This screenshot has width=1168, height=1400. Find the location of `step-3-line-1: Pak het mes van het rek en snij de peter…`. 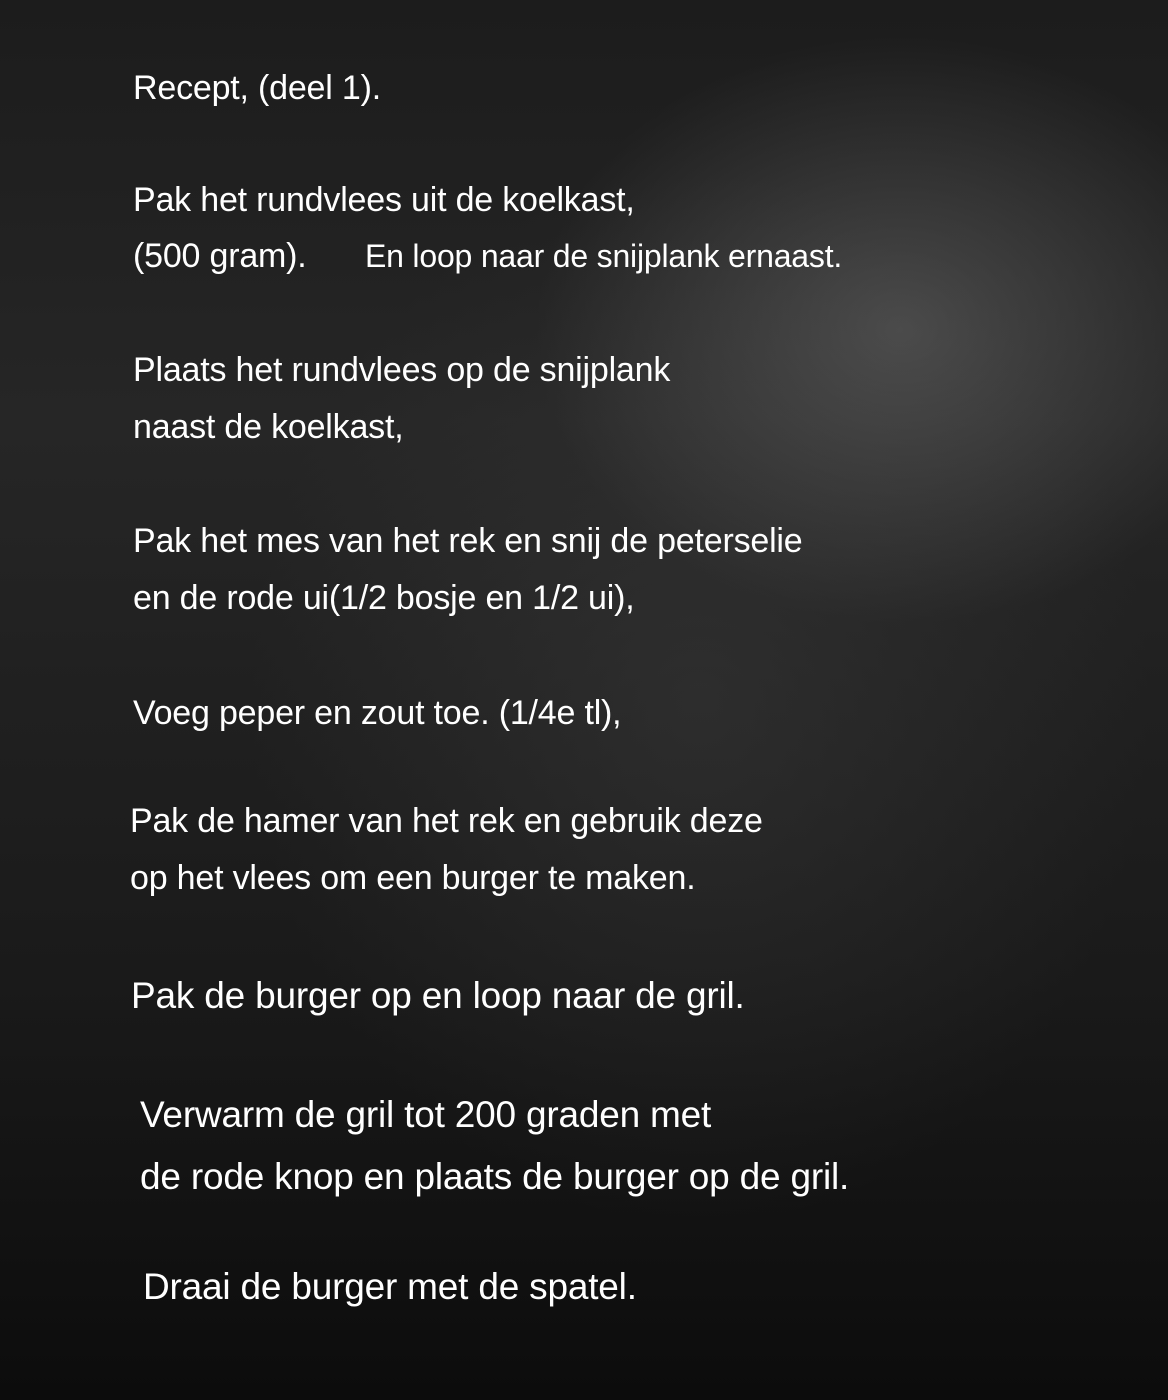

step-3-line-1: Pak het mes van het rek en snij de peter… is located at coordinates (468, 541).